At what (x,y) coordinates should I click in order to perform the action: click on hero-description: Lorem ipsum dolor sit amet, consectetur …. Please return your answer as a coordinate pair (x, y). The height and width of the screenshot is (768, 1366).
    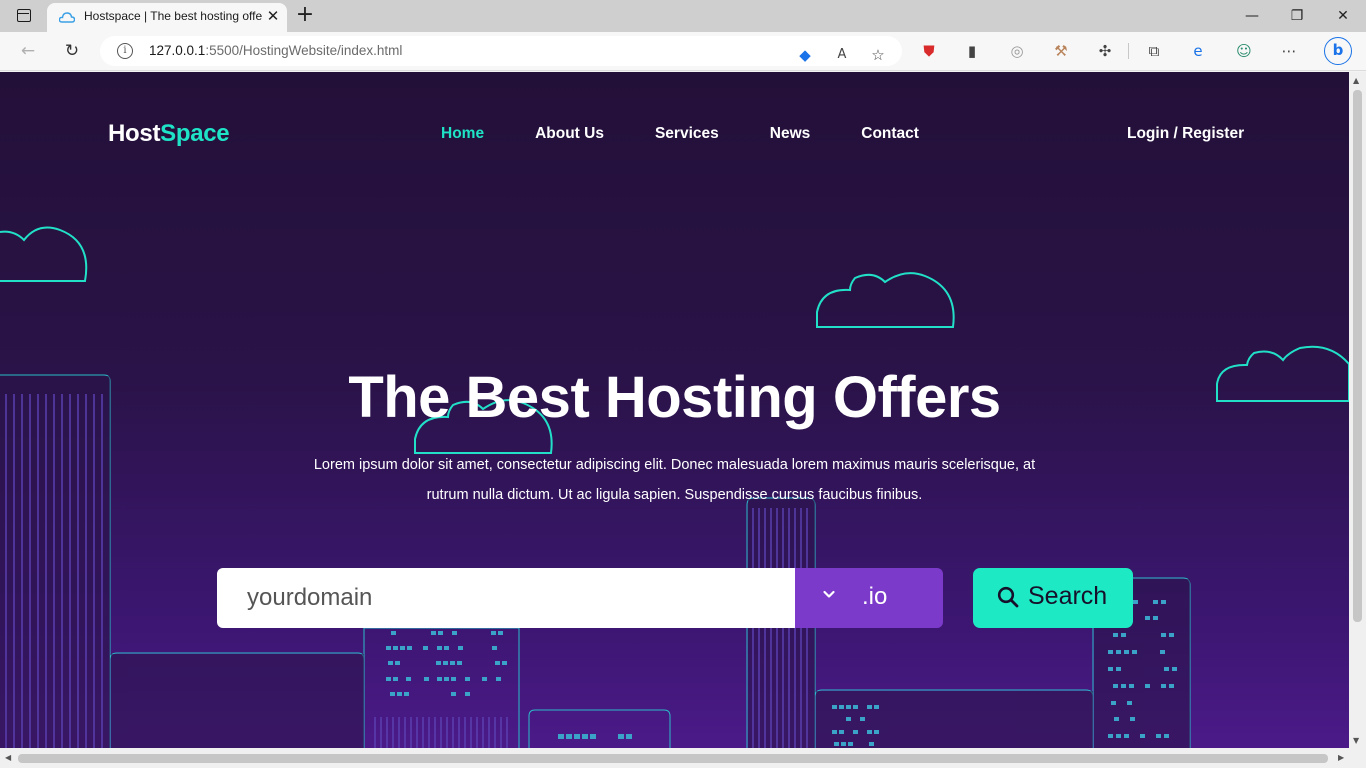
    Looking at the image, I should click on (674, 480).